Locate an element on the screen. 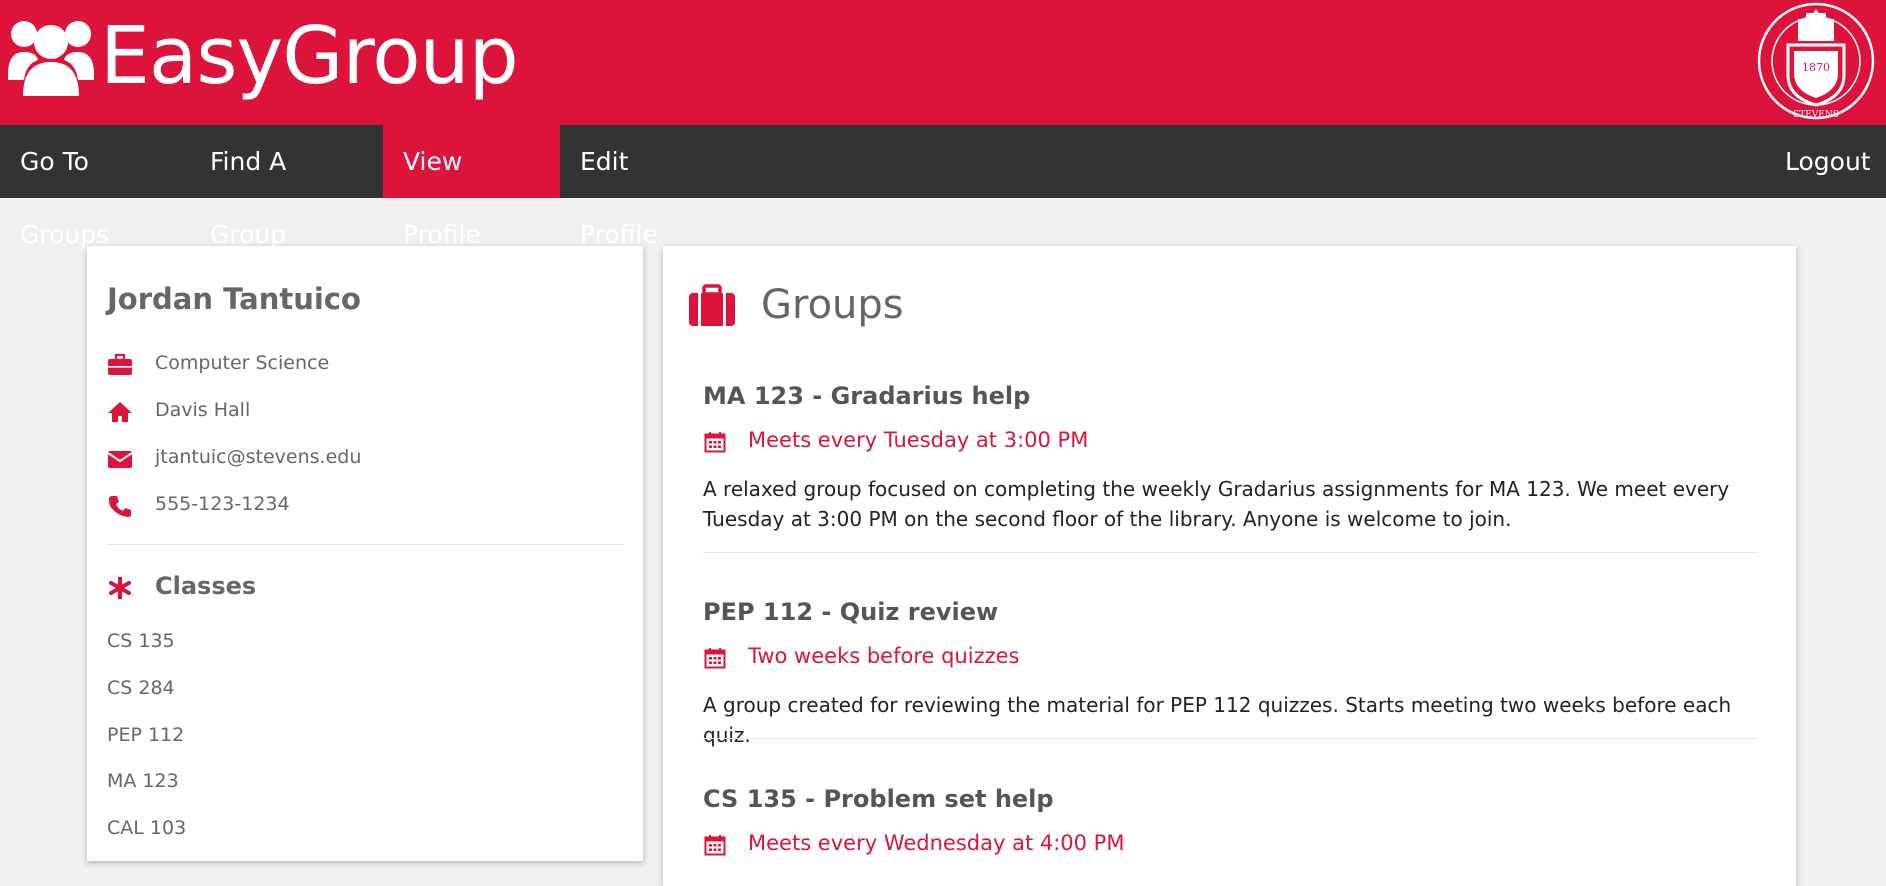  profile-divider is located at coordinates (365, 544).